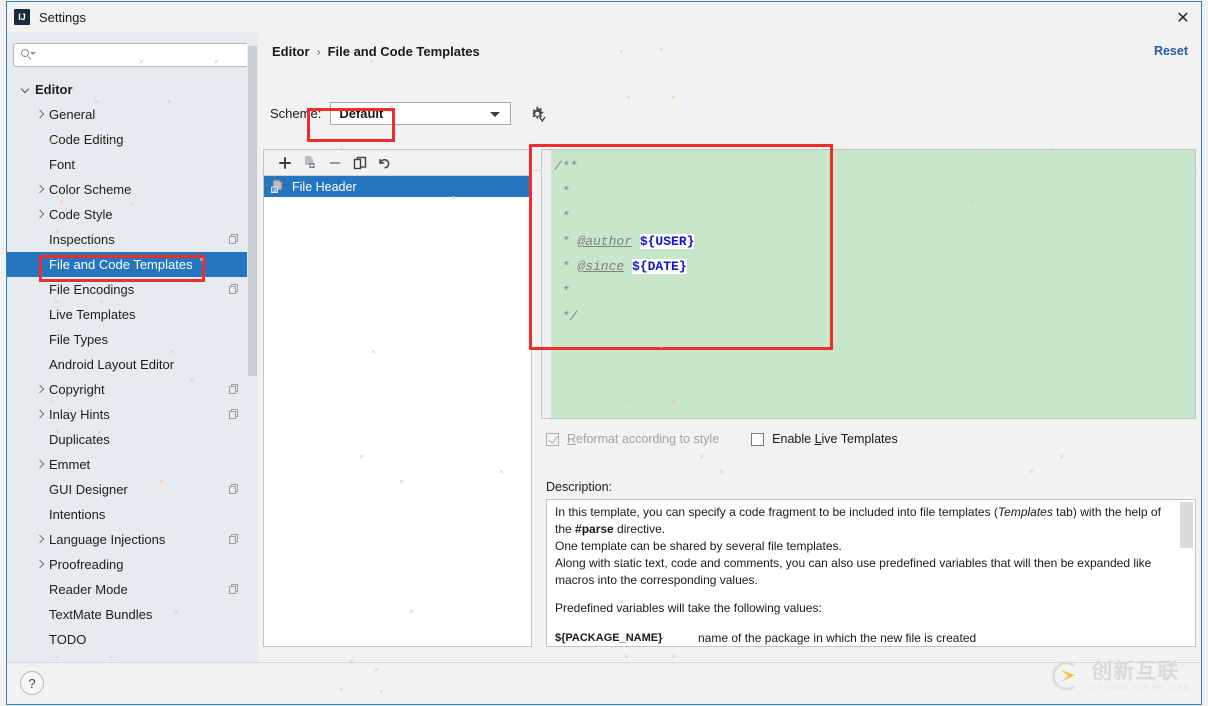  What do you see at coordinates (334, 163) in the screenshot?
I see `remove-button` at bounding box center [334, 163].